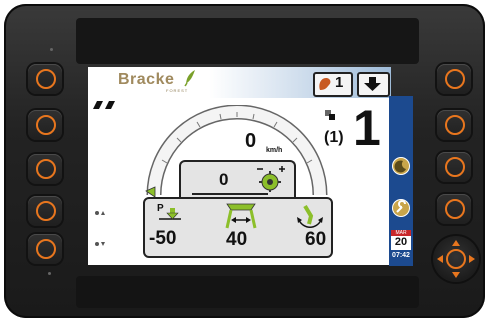  Describe the element at coordinates (230, 194) in the screenshot. I see `rotor-divider` at that location.